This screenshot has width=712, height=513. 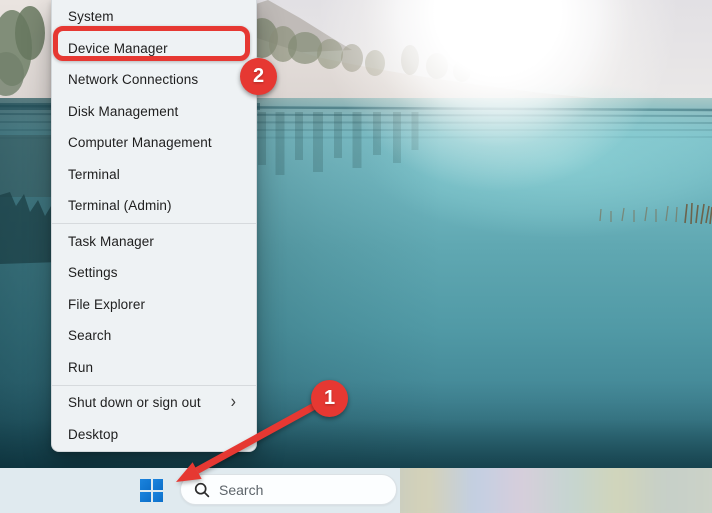 What do you see at coordinates (202, 489) in the screenshot?
I see `search-icon` at bounding box center [202, 489].